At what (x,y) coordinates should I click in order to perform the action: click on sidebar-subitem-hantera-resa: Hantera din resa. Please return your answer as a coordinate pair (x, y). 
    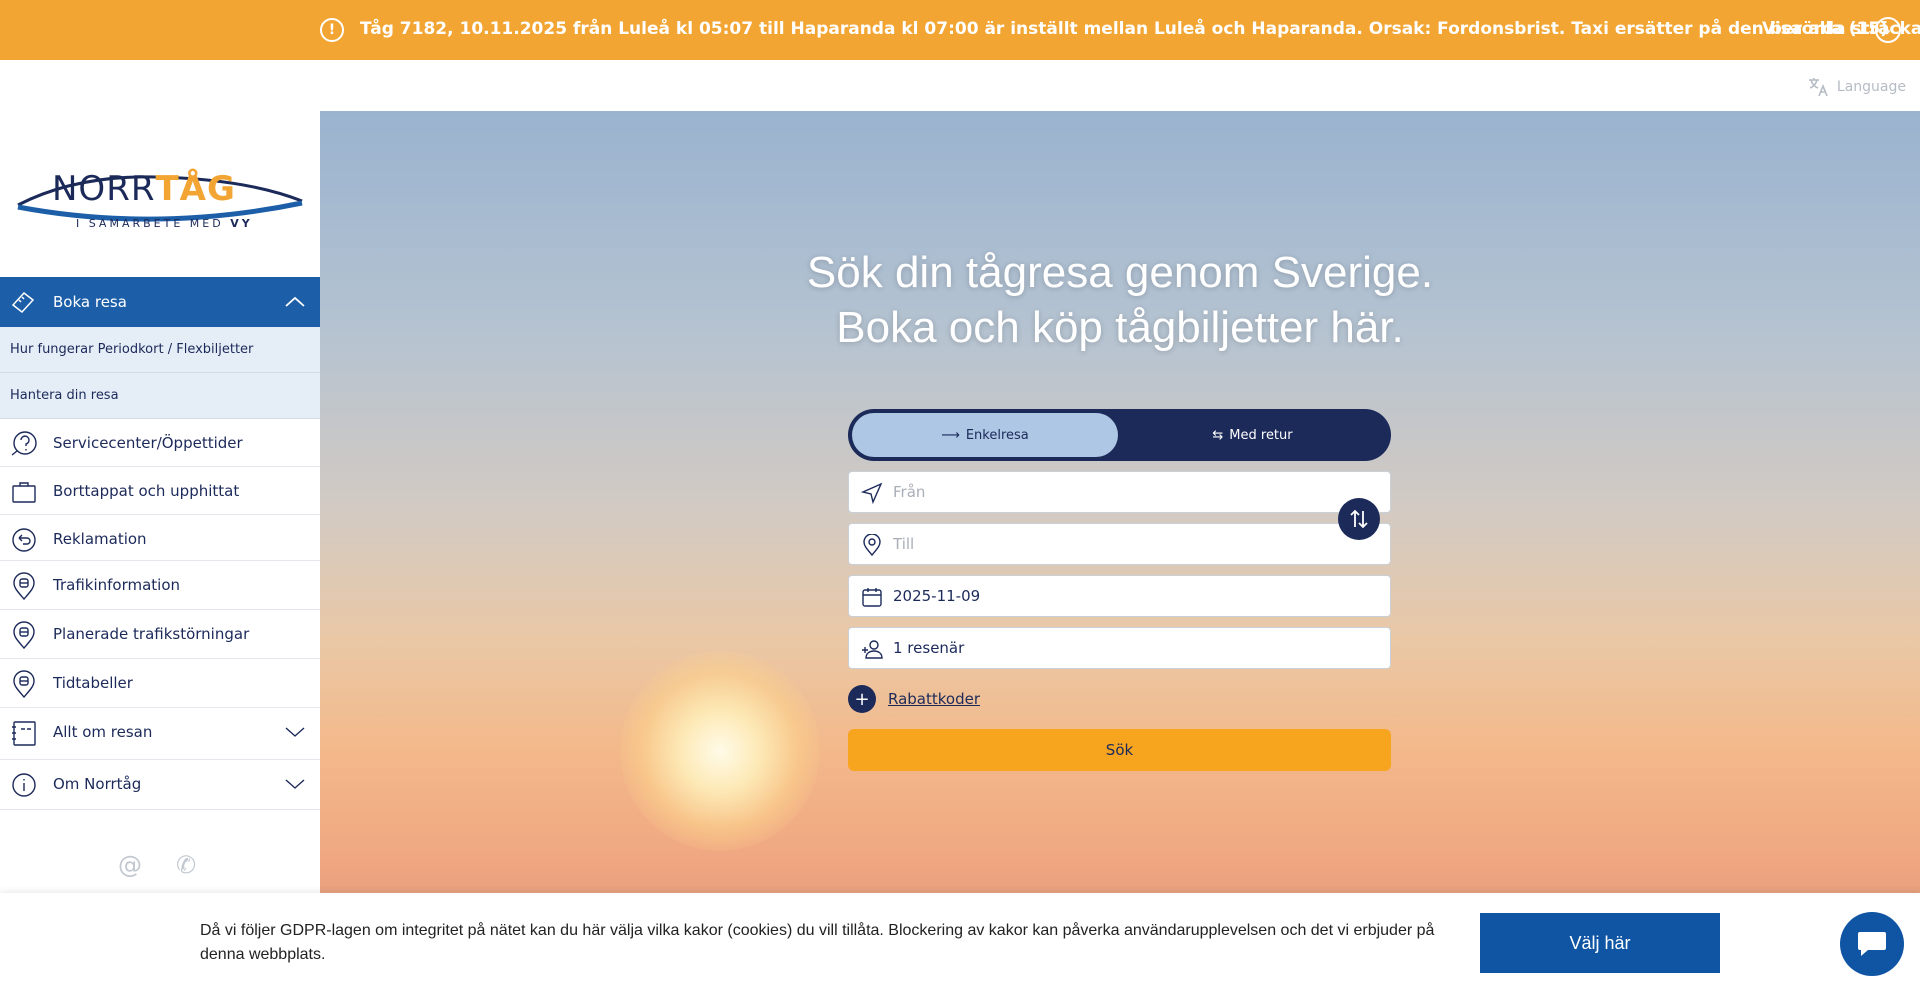
    Looking at the image, I should click on (160, 396).